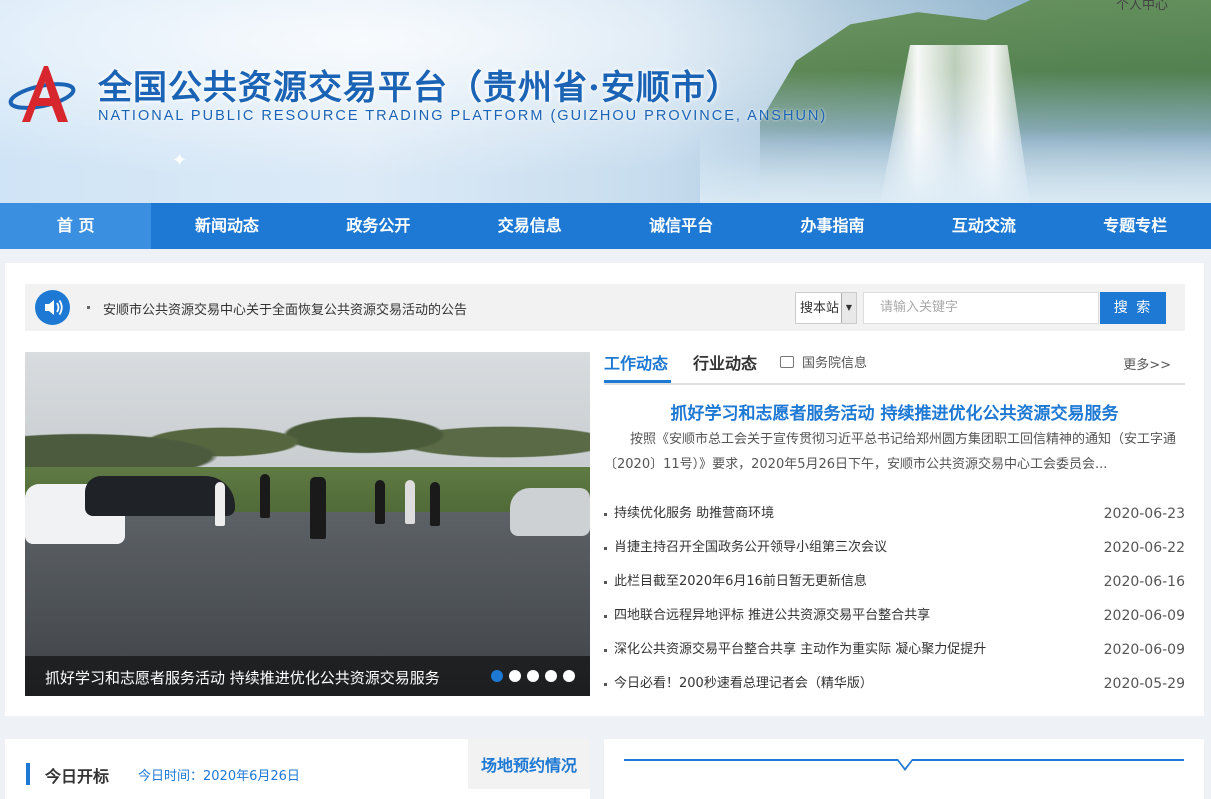  I want to click on headline-link: 抓好学习和志愿者服务活动 持续推进优化公共资源交易服务, so click(894, 411).